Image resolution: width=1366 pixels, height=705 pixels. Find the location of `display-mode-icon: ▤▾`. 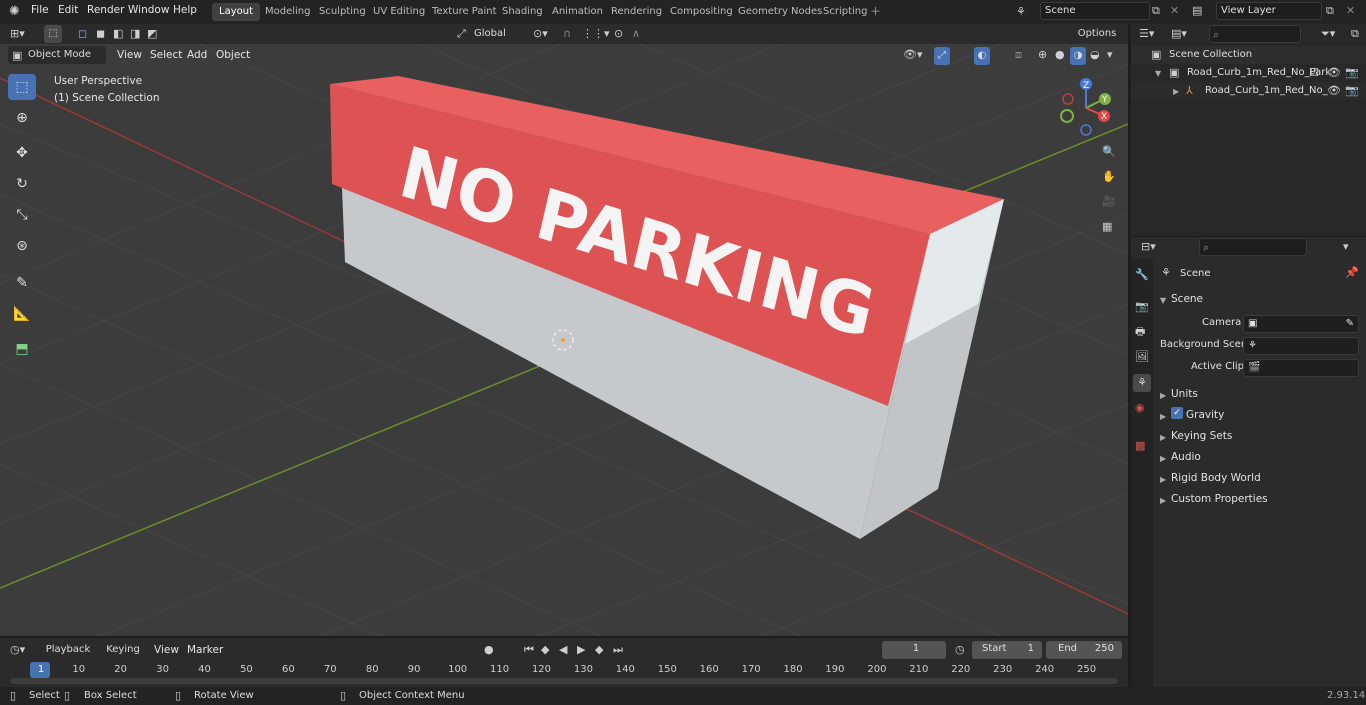

display-mode-icon: ▤▾ is located at coordinates (1179, 33).